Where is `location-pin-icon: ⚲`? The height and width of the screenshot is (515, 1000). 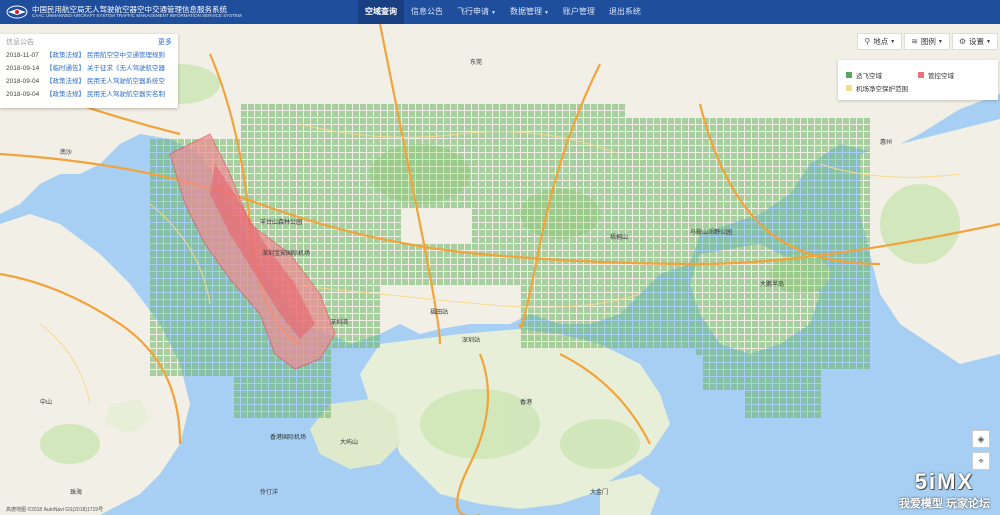 location-pin-icon: ⚲ is located at coordinates (867, 41).